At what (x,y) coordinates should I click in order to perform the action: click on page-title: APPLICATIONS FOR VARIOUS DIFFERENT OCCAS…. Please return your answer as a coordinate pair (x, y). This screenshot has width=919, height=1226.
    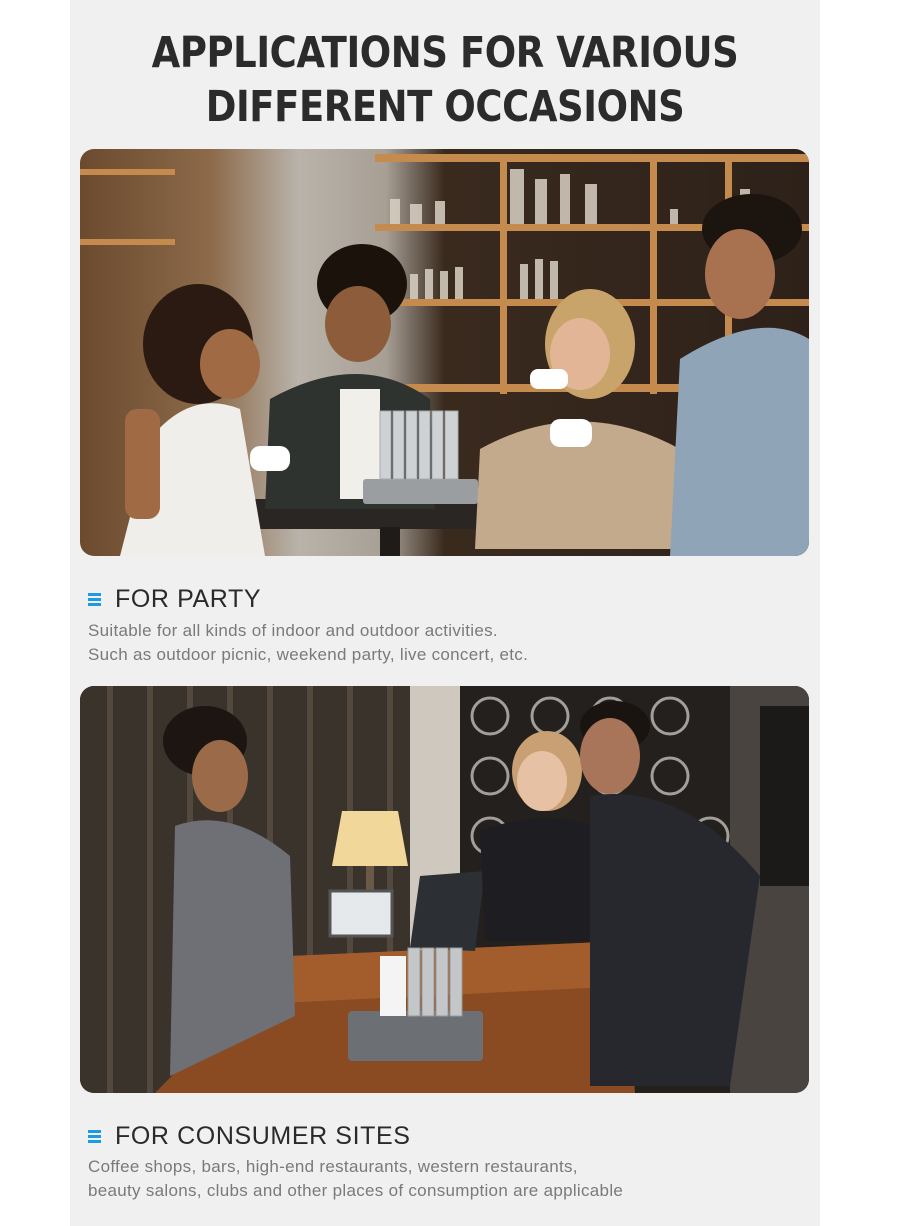
    Looking at the image, I should click on (445, 80).